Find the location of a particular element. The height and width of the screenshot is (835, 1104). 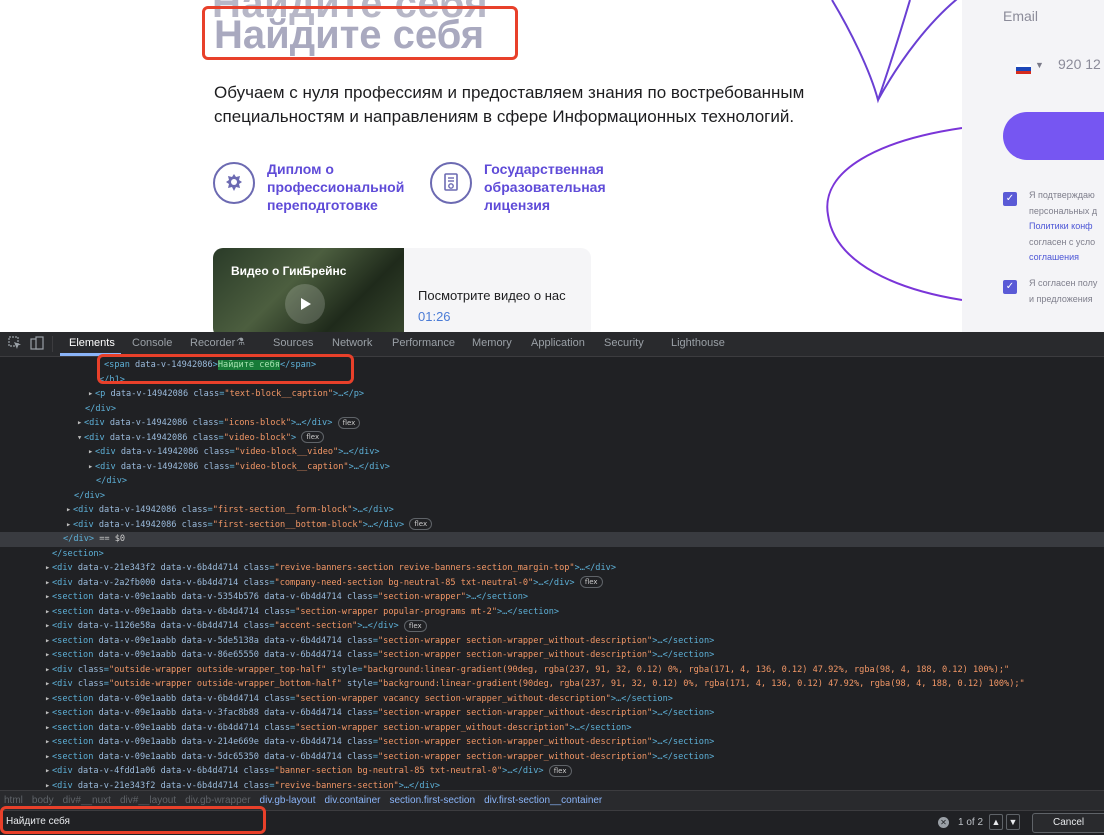

tab-performance: Performance is located at coordinates (423, 343).